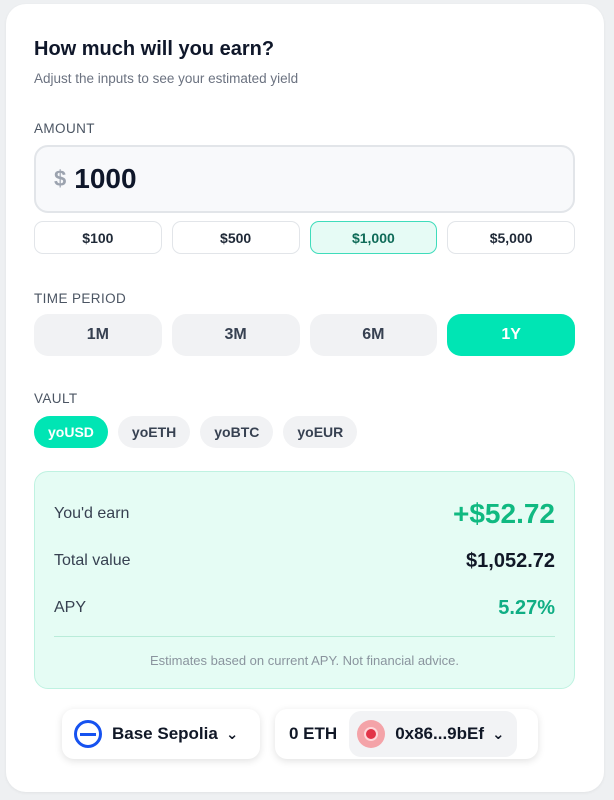 The image size is (614, 800). What do you see at coordinates (504, 513) in the screenshot?
I see `earn-value: +$52.72` at bounding box center [504, 513].